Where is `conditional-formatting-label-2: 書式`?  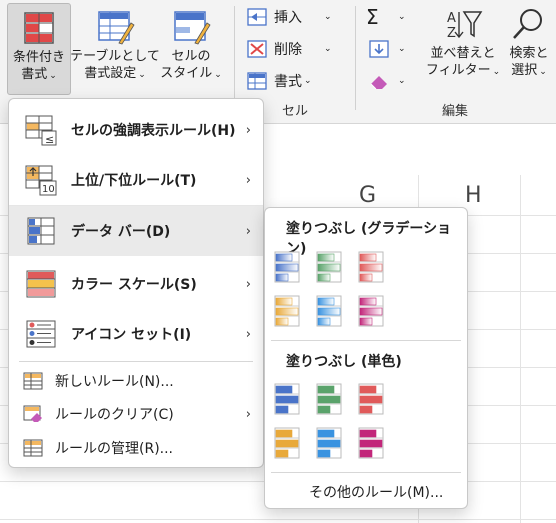
conditional-formatting-label-2: 書式 is located at coordinates (34, 74).